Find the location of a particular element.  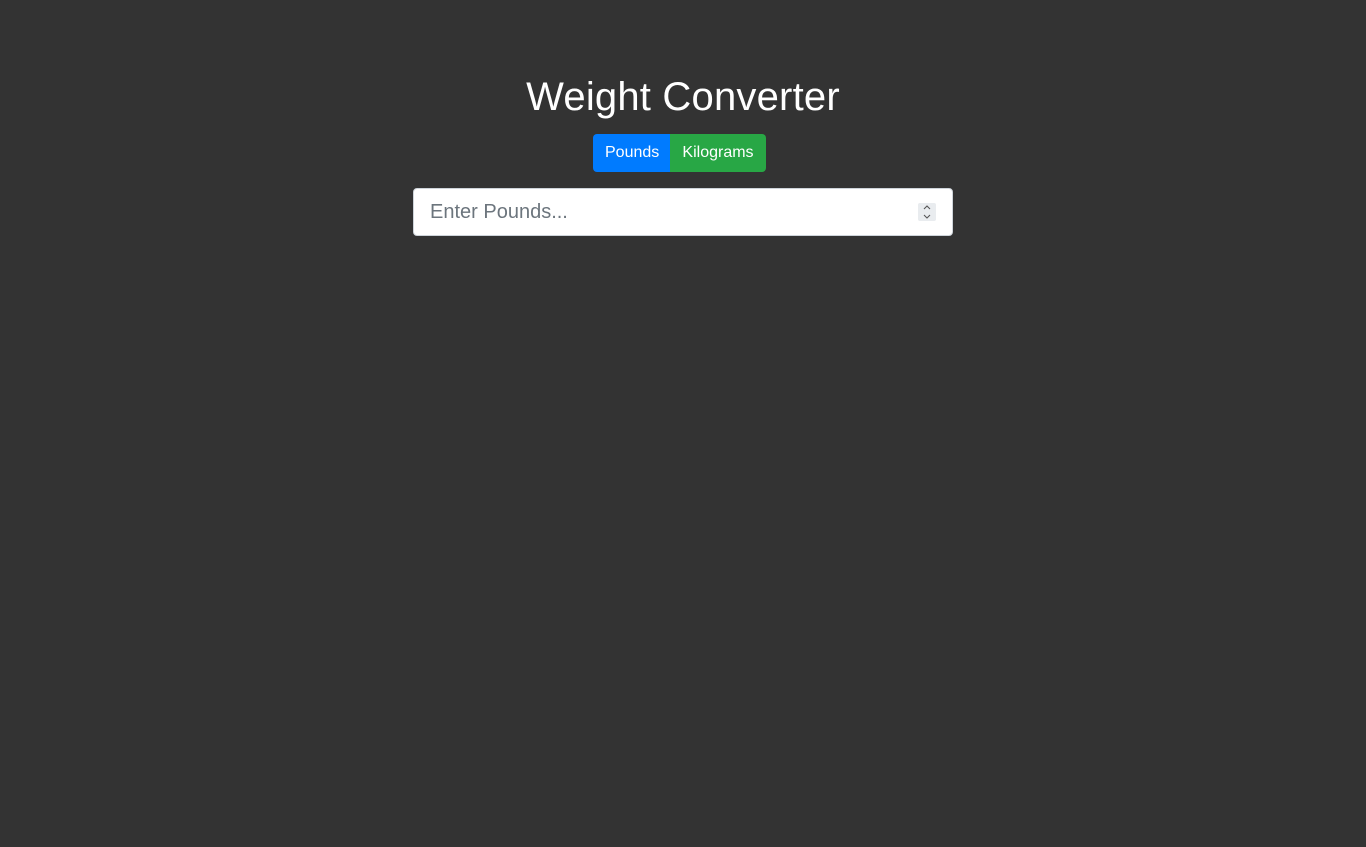

page-title: Weight Converter is located at coordinates (683, 97).